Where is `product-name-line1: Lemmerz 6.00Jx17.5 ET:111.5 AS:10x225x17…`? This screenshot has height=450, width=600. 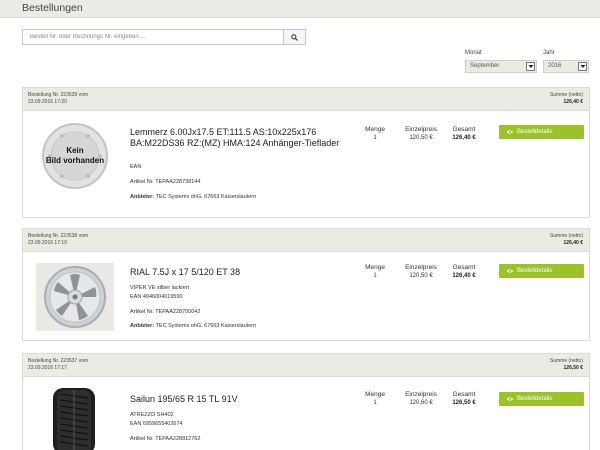
product-name-line1: Lemmerz 6.00Jx17.5 ET:111.5 AS:10x225x17… is located at coordinates (223, 132).